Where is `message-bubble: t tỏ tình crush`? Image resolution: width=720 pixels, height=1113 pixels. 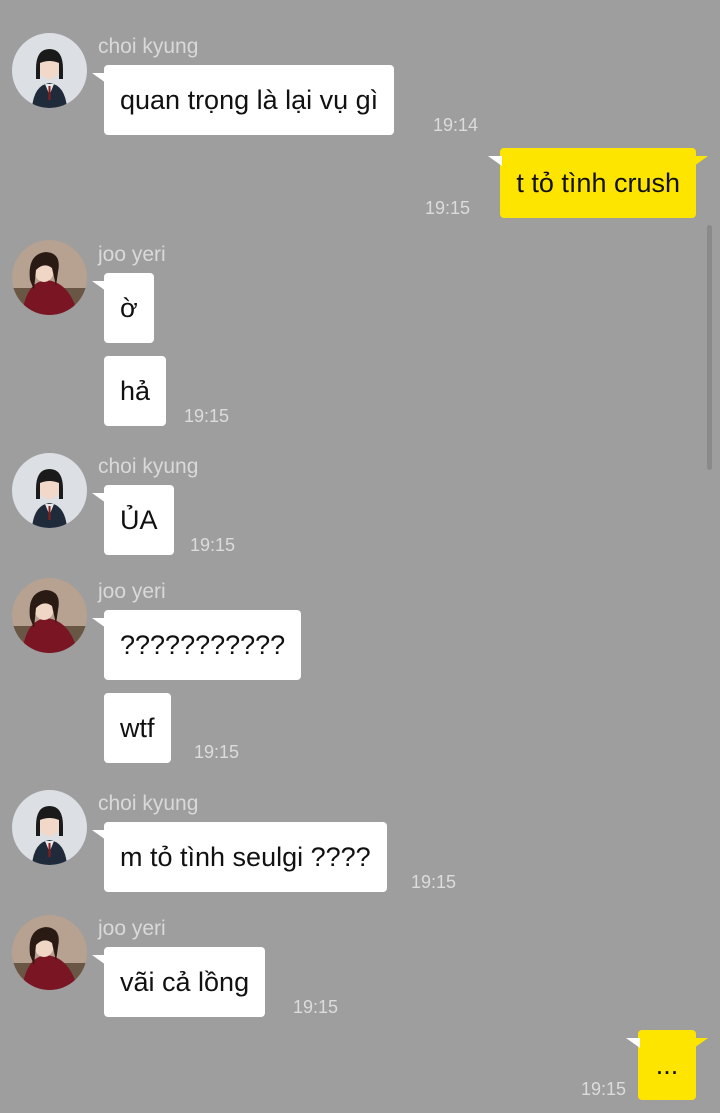 message-bubble: t tỏ tình crush is located at coordinates (598, 183).